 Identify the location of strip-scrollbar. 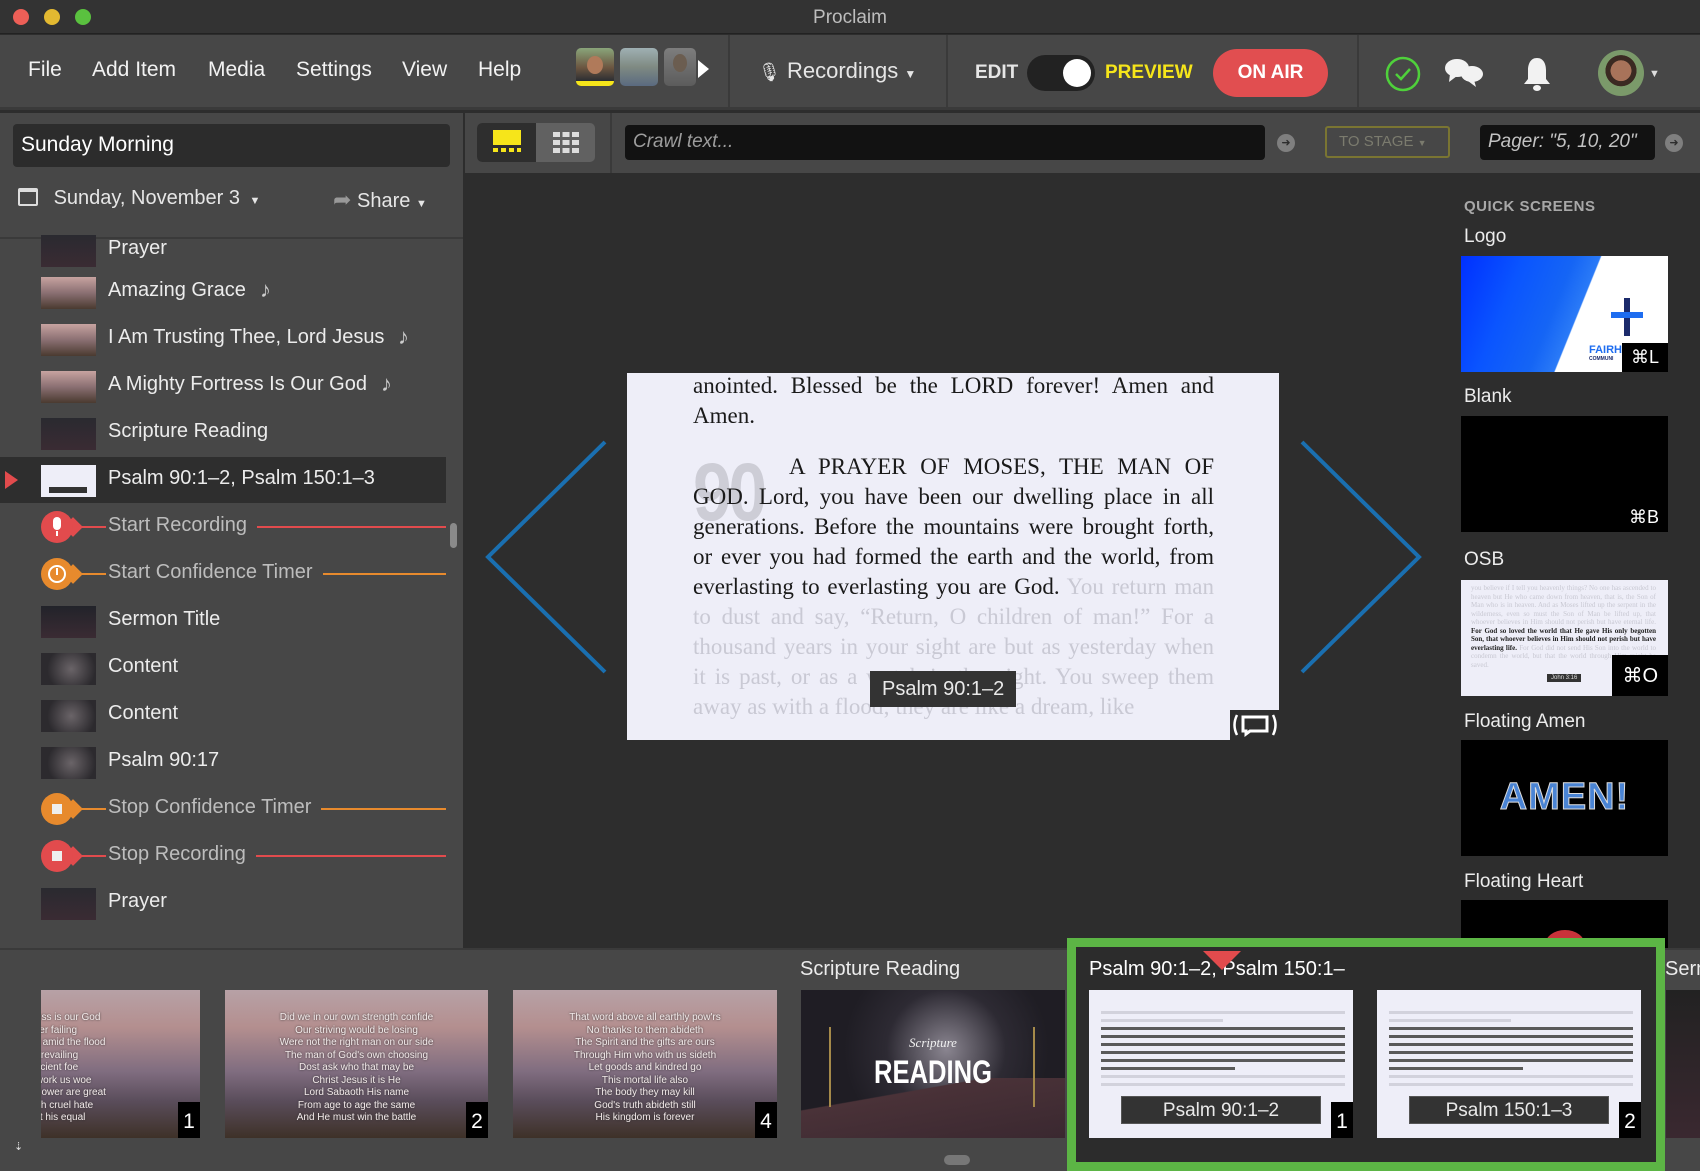
(957, 1160).